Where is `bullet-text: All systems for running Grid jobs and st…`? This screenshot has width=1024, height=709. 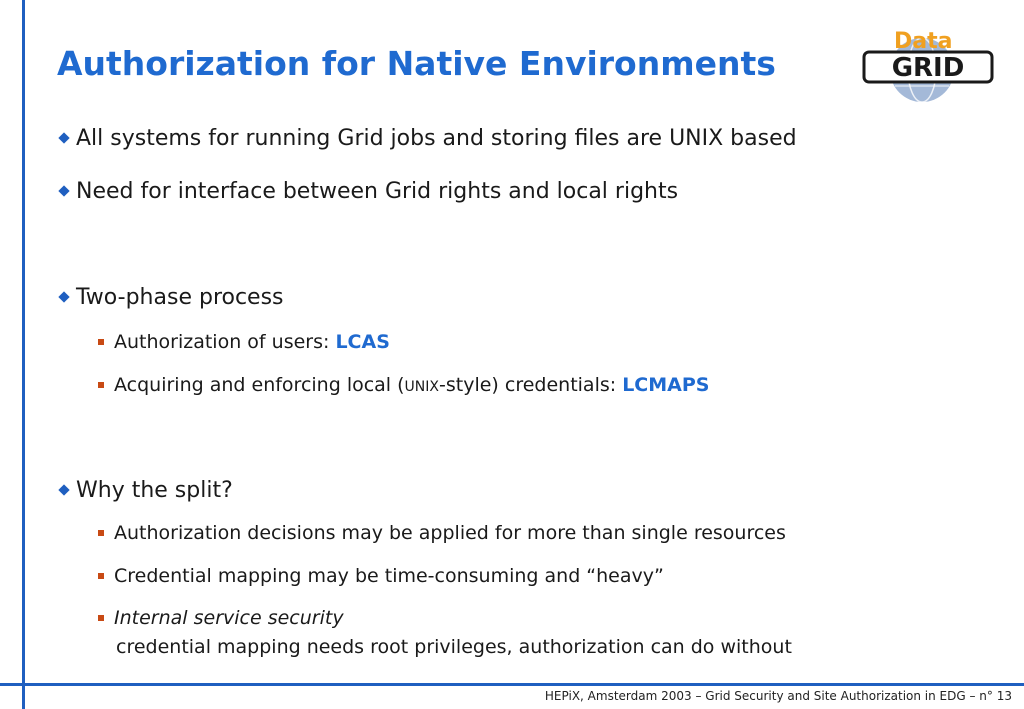 bullet-text: All systems for running Grid jobs and st… is located at coordinates (436, 138).